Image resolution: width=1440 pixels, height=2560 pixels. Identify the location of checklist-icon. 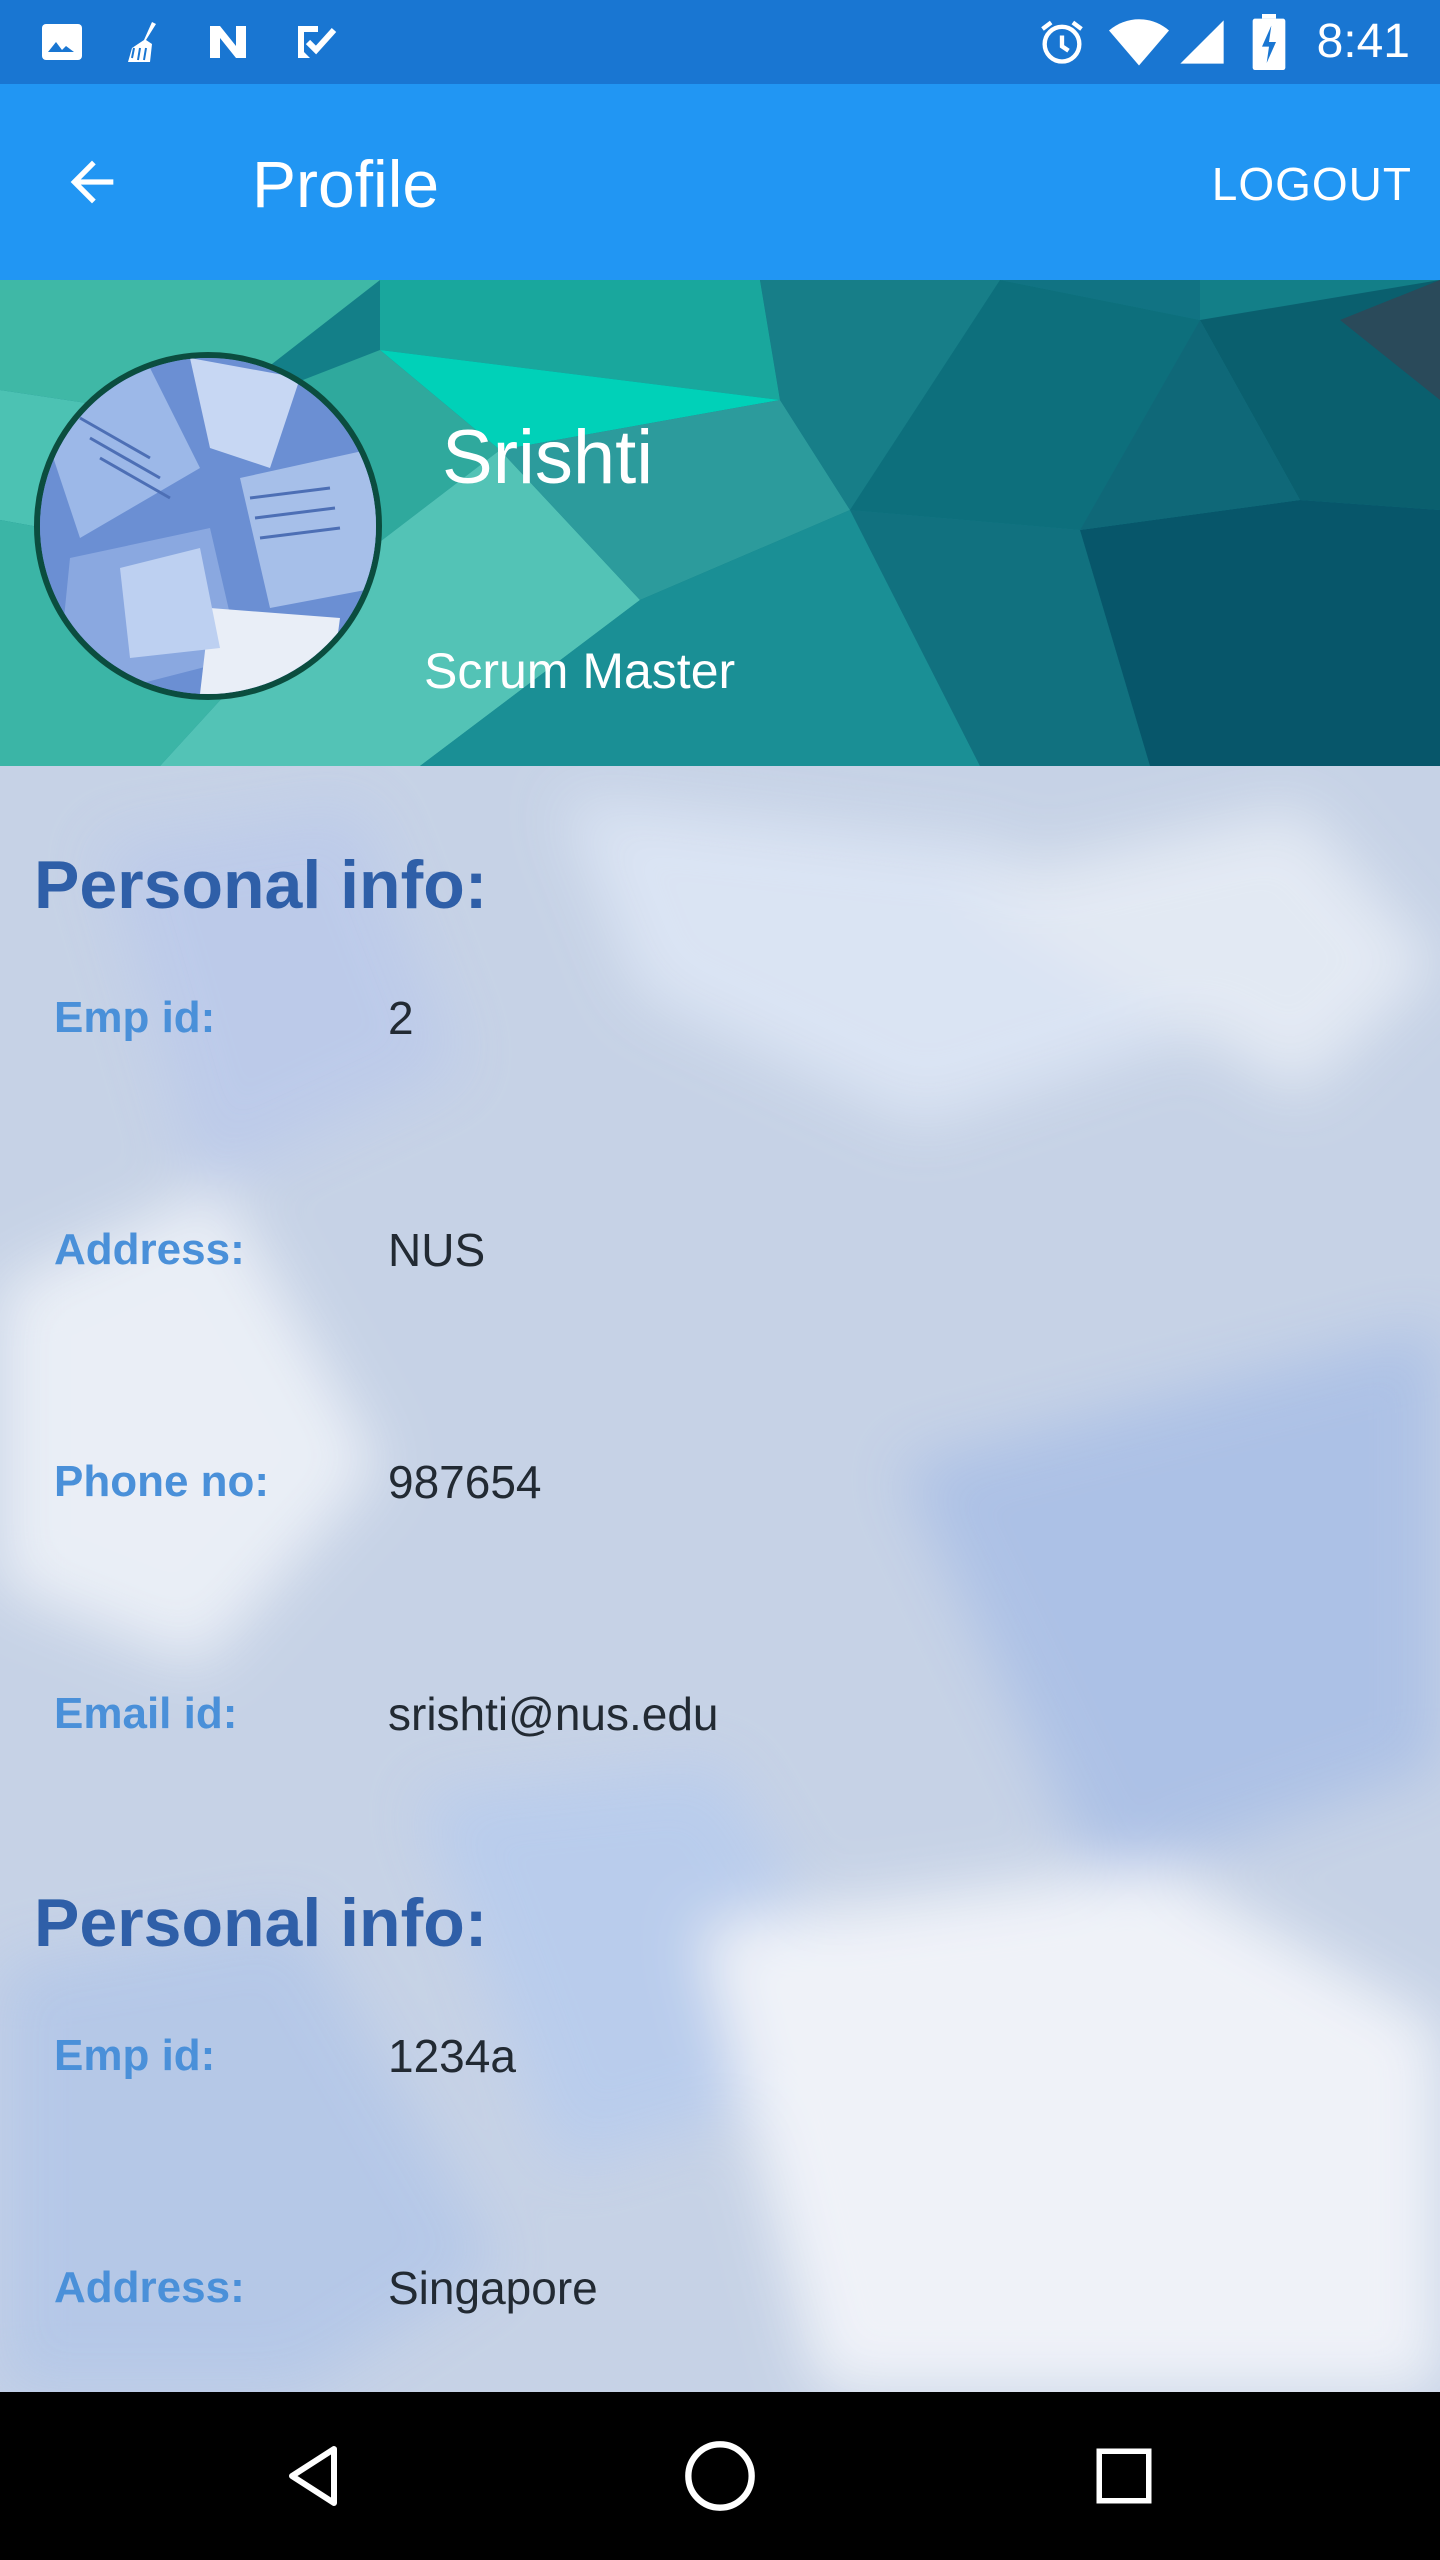
(317, 42).